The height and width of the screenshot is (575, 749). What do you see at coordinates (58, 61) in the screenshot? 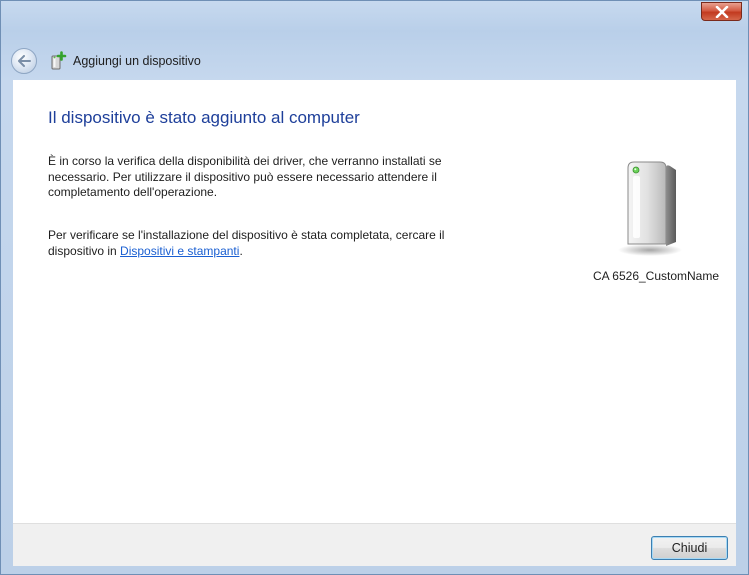
I see `add-device-icon` at bounding box center [58, 61].